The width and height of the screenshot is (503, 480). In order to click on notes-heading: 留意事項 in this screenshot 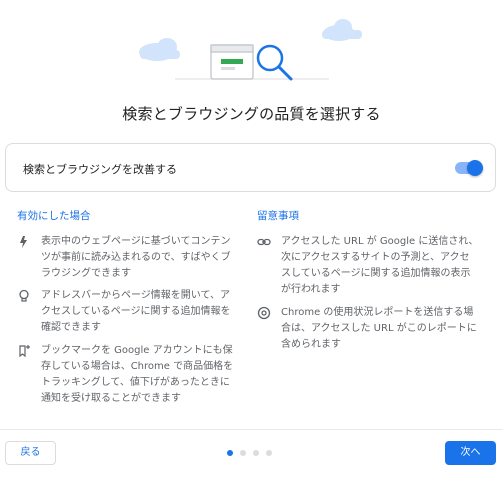, I will do `click(278, 216)`.